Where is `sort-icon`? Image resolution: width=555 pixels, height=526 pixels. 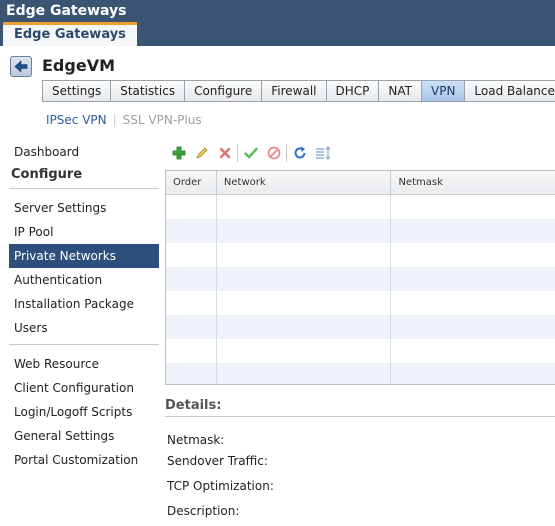 sort-icon is located at coordinates (323, 153).